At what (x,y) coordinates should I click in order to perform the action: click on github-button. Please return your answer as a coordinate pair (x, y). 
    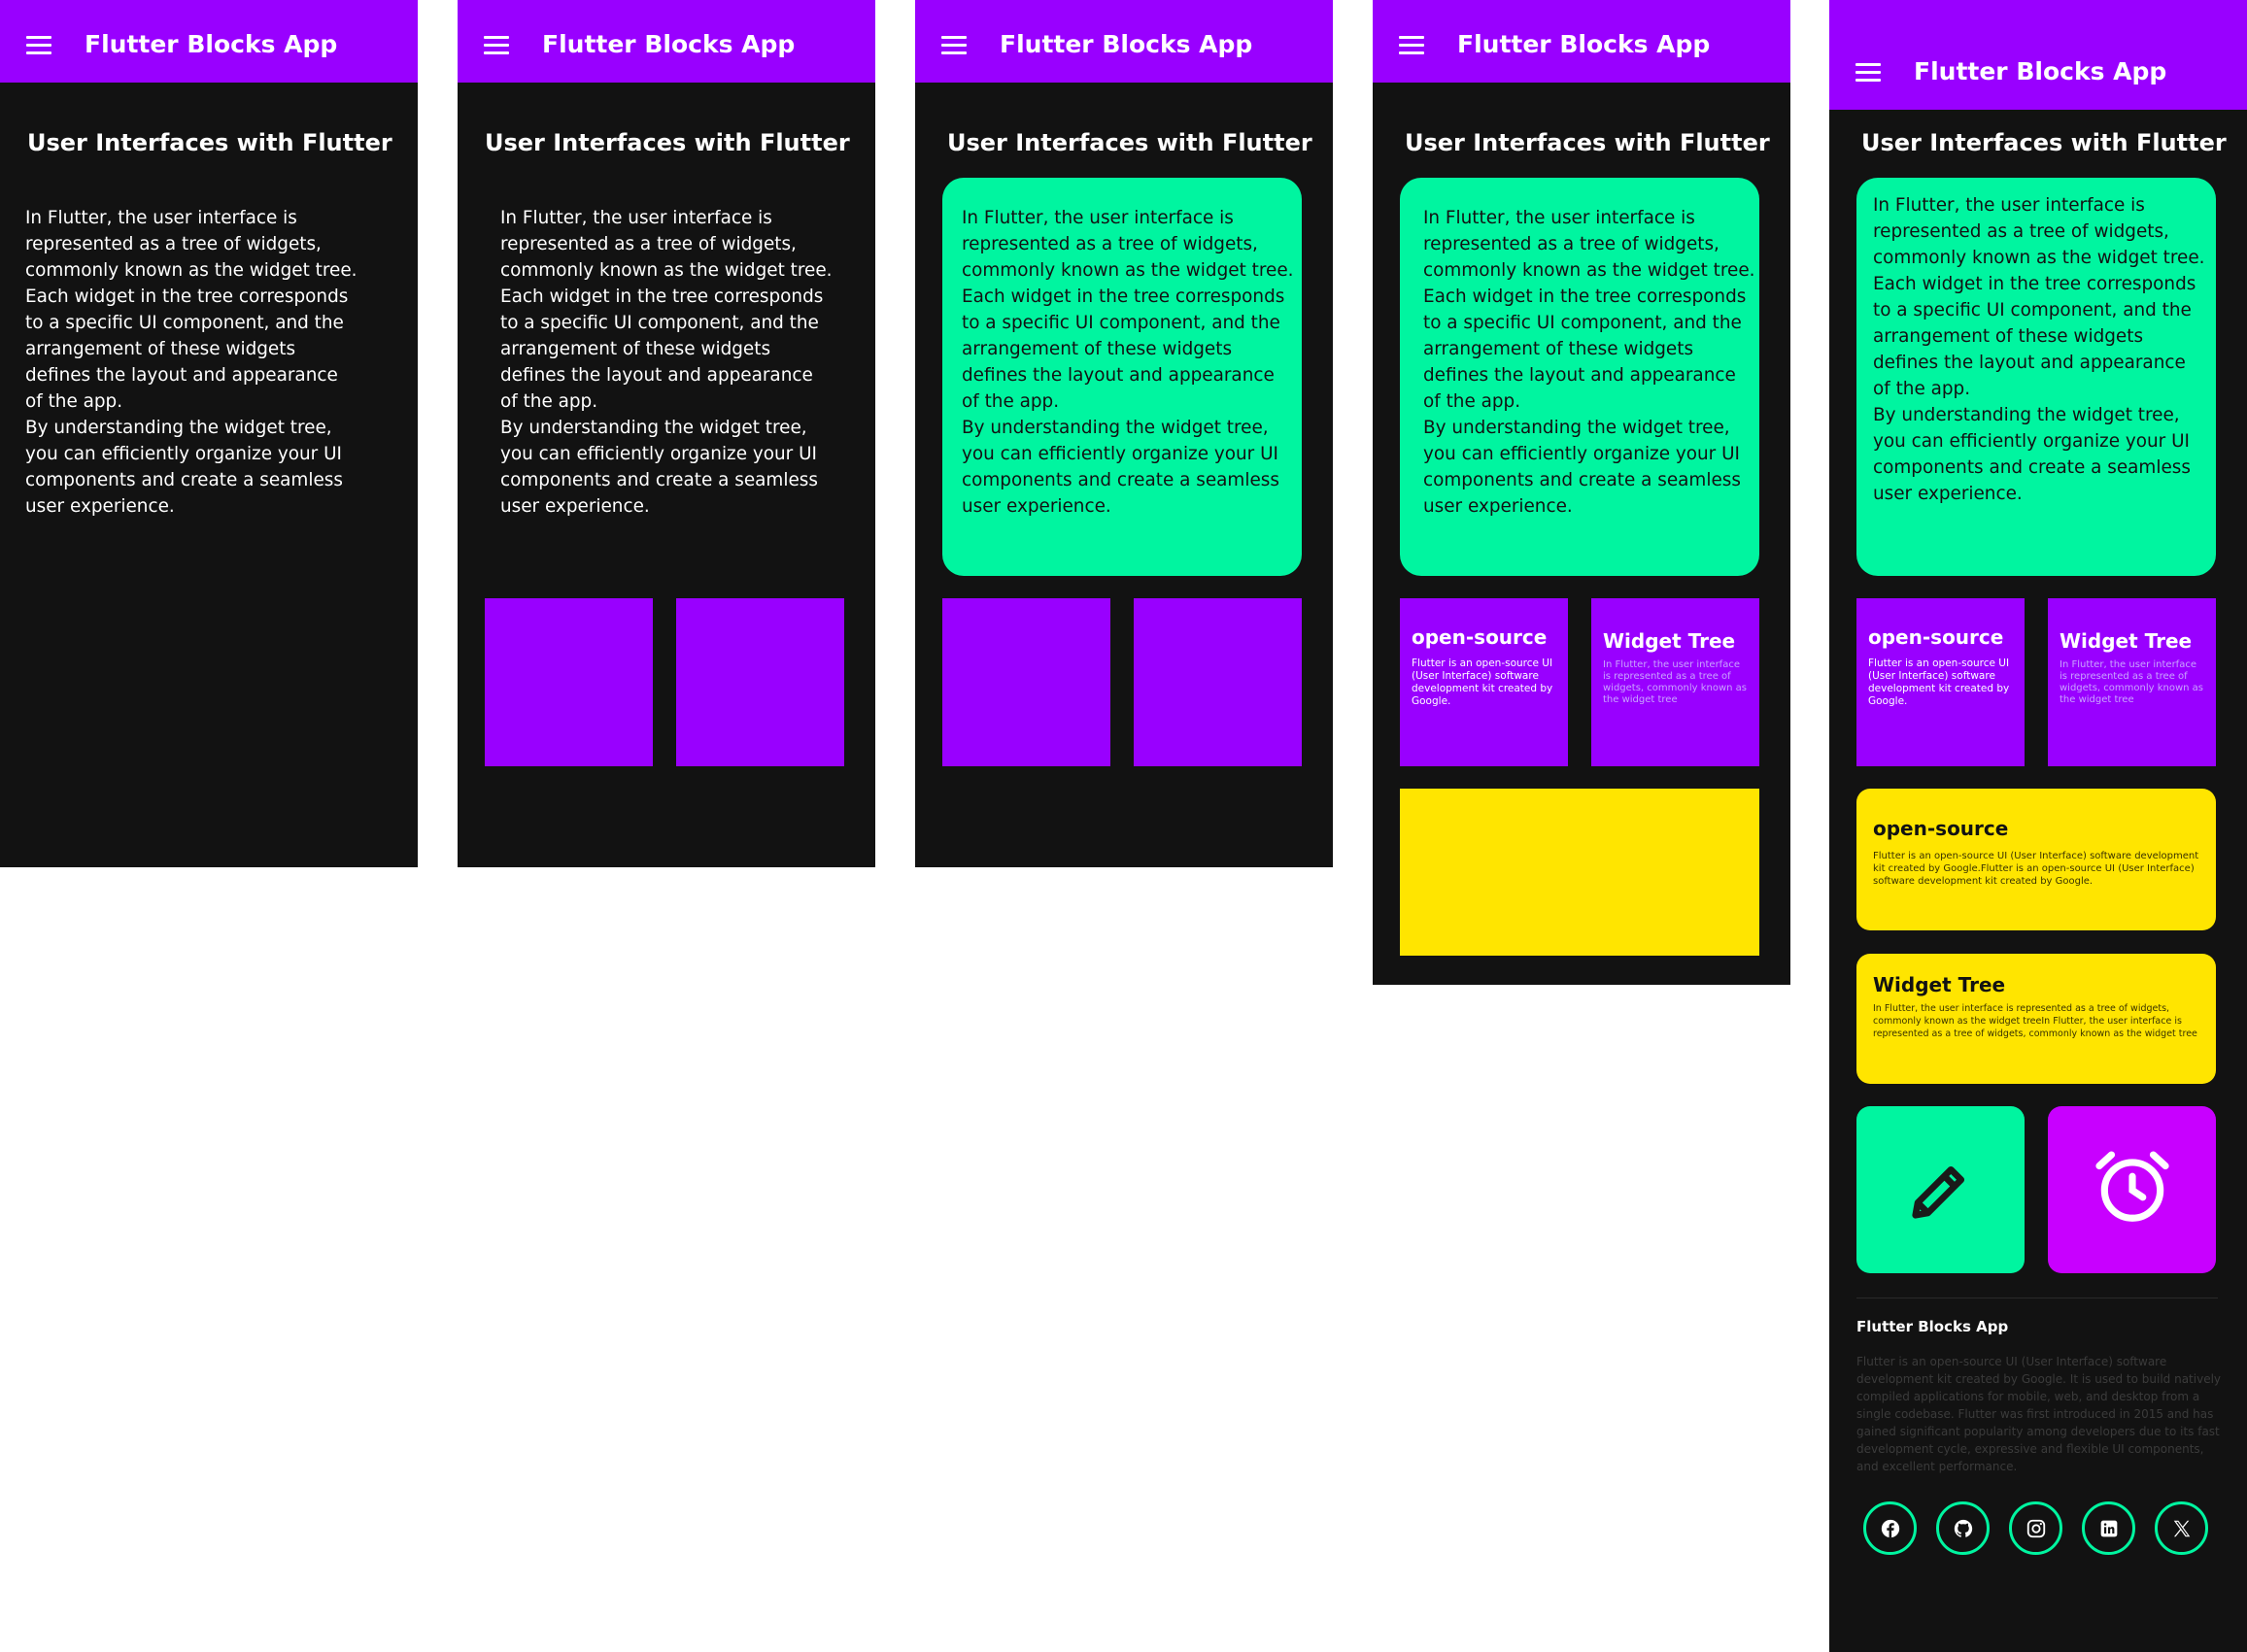
    Looking at the image, I should click on (1963, 1528).